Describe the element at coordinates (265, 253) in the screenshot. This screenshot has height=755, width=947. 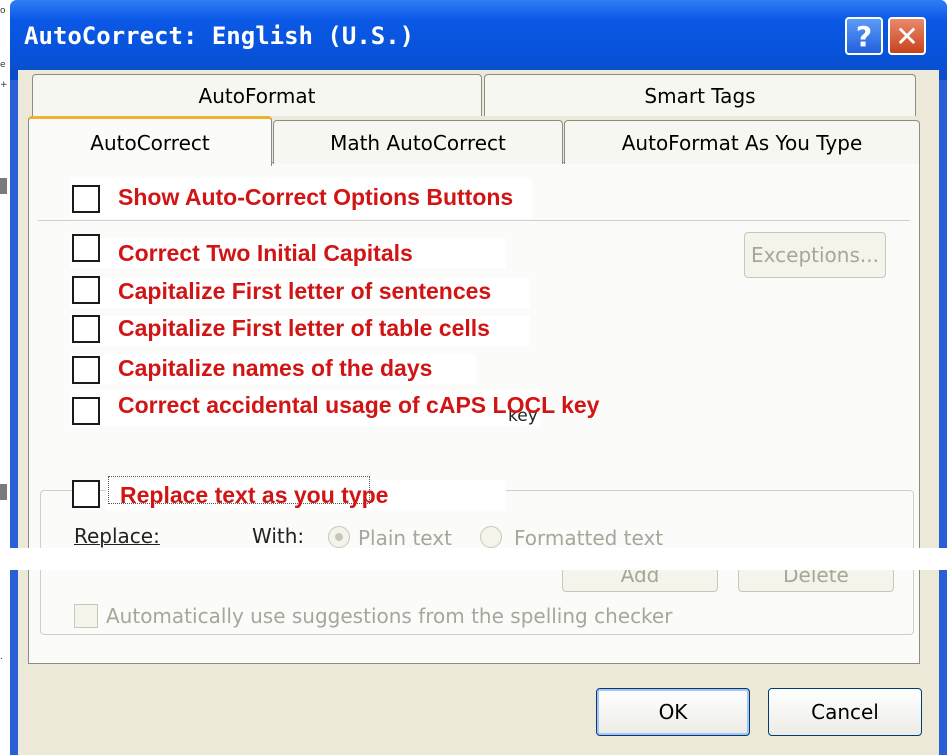
I see `option-label: Correct Two Initial Capitals` at that location.